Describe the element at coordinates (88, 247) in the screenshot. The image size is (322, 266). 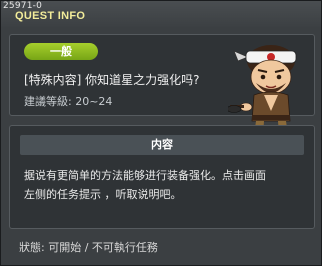
I see `quest-status-label: 狀態: 可開始 / 不可執行任務` at that location.